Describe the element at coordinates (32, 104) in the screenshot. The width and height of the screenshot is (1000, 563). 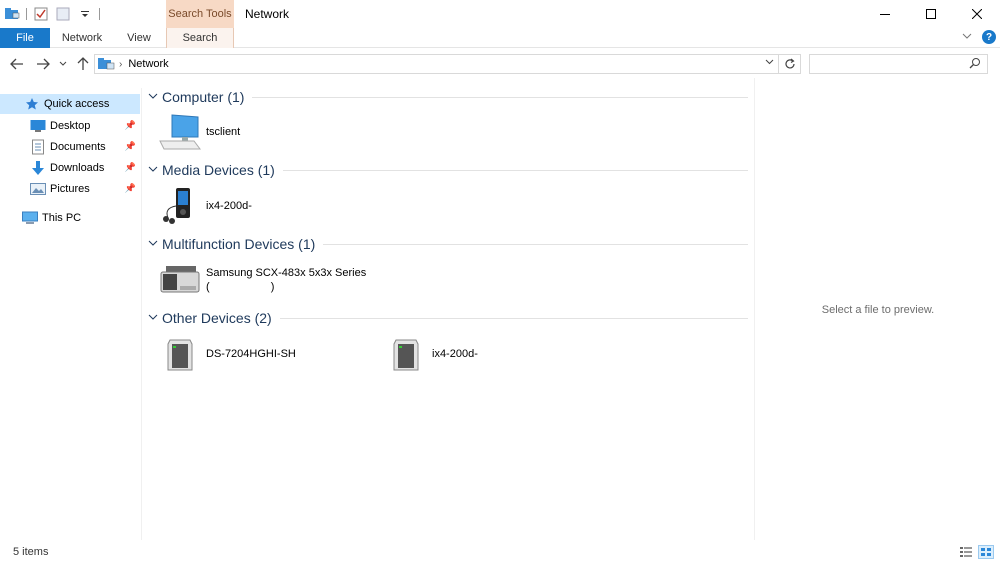
I see `star-icon` at that location.